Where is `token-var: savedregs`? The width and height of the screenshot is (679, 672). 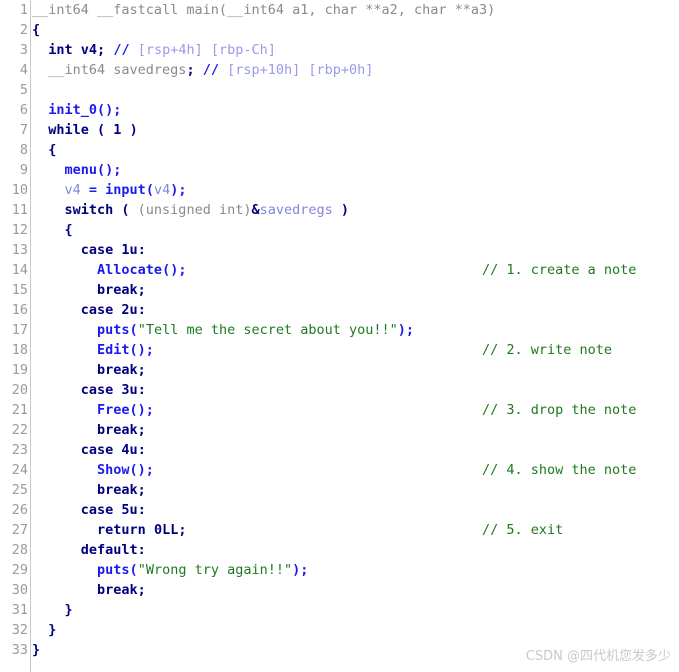 token-var: savedregs is located at coordinates (296, 210).